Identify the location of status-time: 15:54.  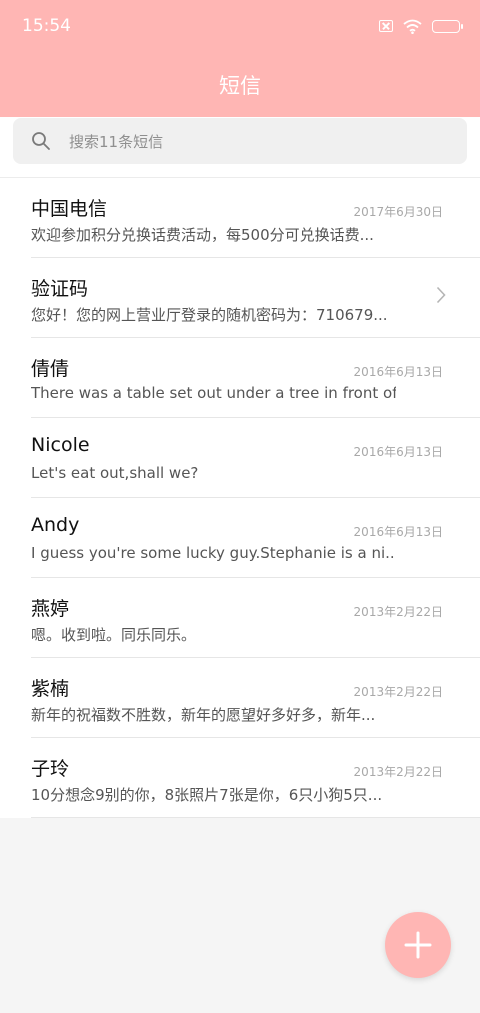
(46, 26).